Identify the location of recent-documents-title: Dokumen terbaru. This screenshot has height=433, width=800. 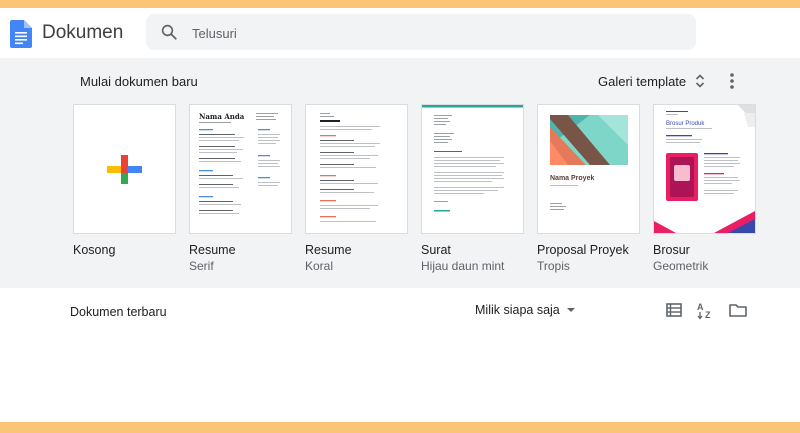
(118, 312).